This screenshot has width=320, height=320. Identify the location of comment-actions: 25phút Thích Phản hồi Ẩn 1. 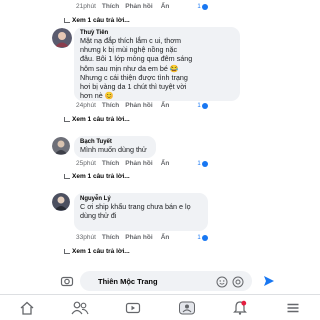
(142, 163).